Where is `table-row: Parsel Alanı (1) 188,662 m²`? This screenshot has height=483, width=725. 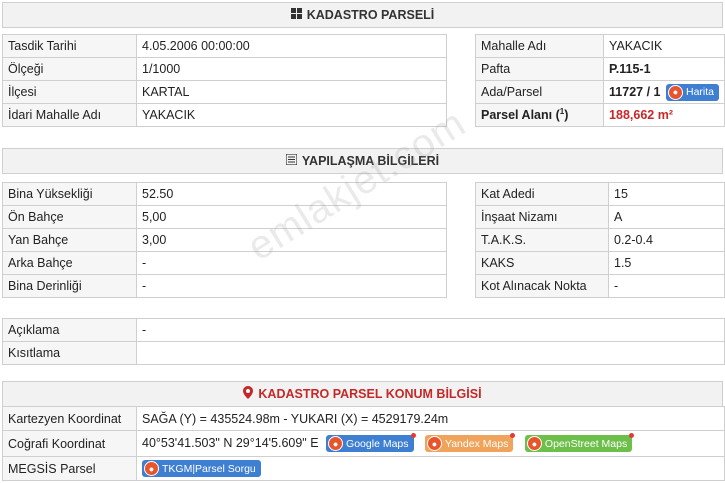
table-row: Parsel Alanı (1) 188,662 m² is located at coordinates (599, 115).